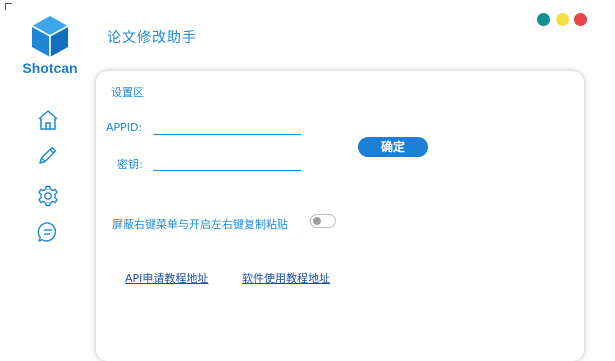  What do you see at coordinates (227, 125) in the screenshot?
I see `appid-input` at bounding box center [227, 125].